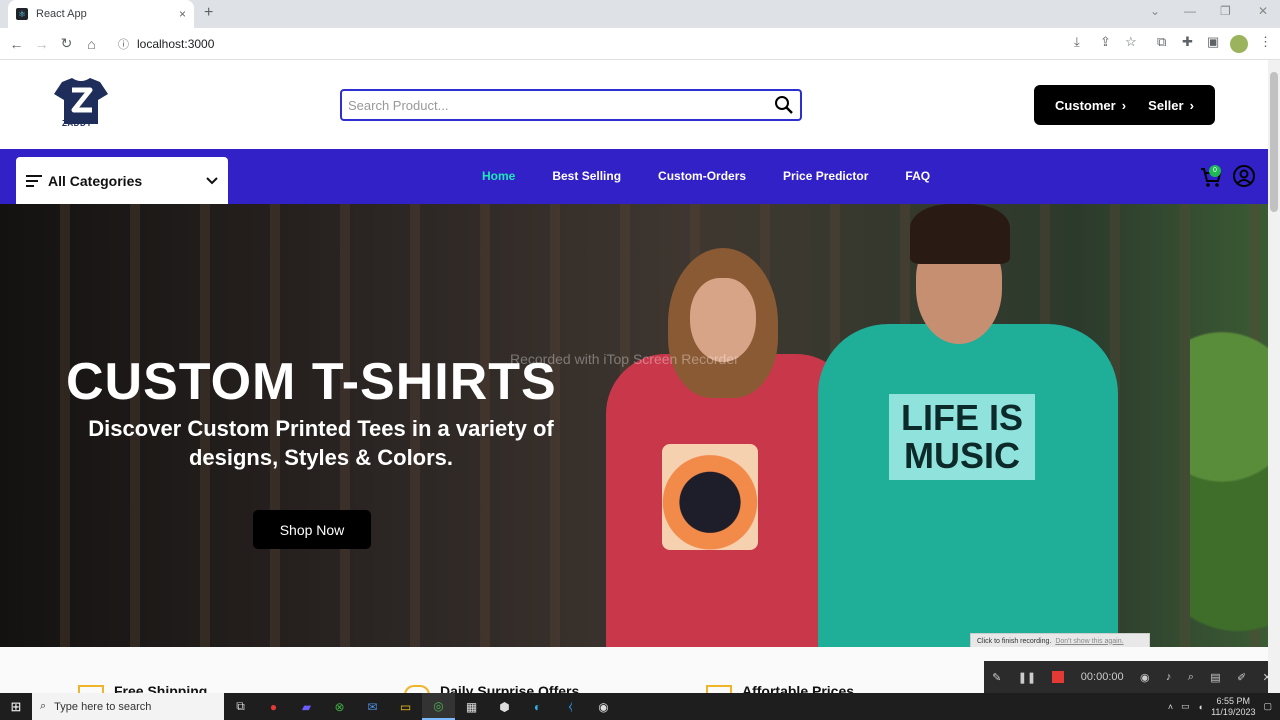 The image size is (1280, 720). I want to click on shop-now-button: Shop Now, so click(312, 529).